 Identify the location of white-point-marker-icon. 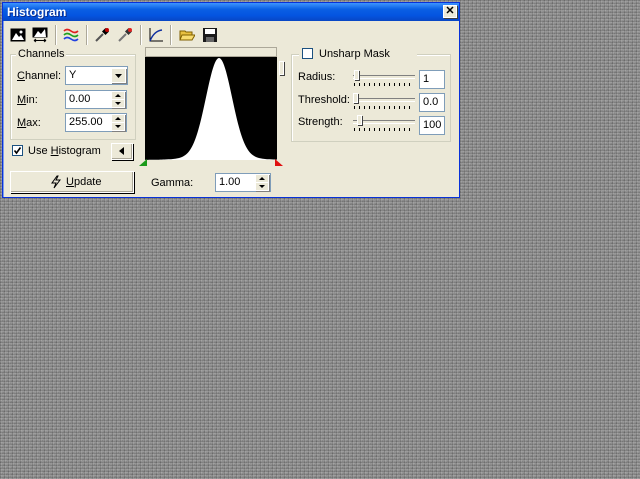
(279, 162).